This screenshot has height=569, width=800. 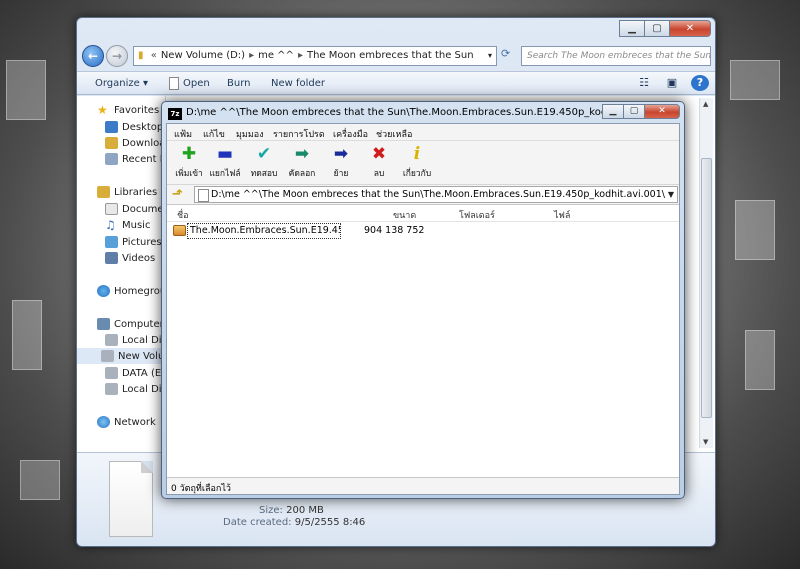 What do you see at coordinates (126, 422) in the screenshot?
I see `nav-network: Network` at bounding box center [126, 422].